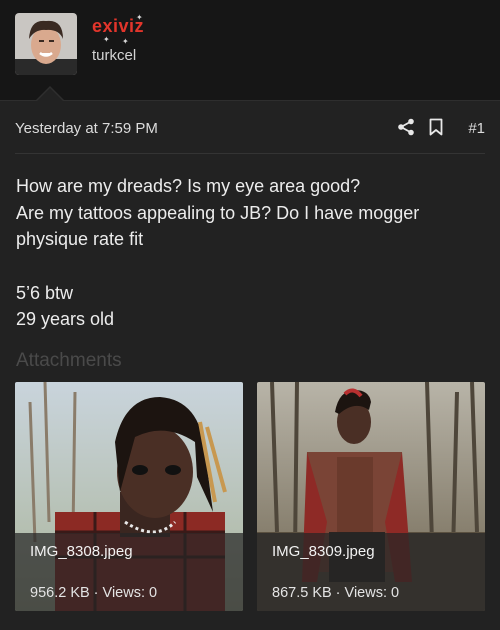  I want to click on attachments-heading: Attachments, so click(69, 360).